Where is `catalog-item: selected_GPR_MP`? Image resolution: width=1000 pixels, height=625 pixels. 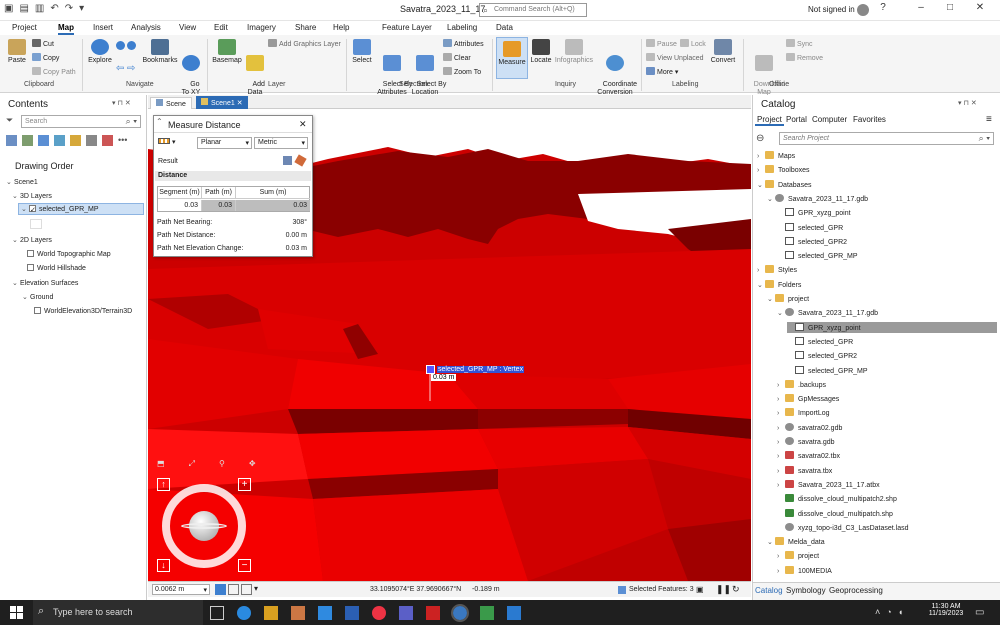
catalog-item: selected_GPR_MP is located at coordinates (827, 370).